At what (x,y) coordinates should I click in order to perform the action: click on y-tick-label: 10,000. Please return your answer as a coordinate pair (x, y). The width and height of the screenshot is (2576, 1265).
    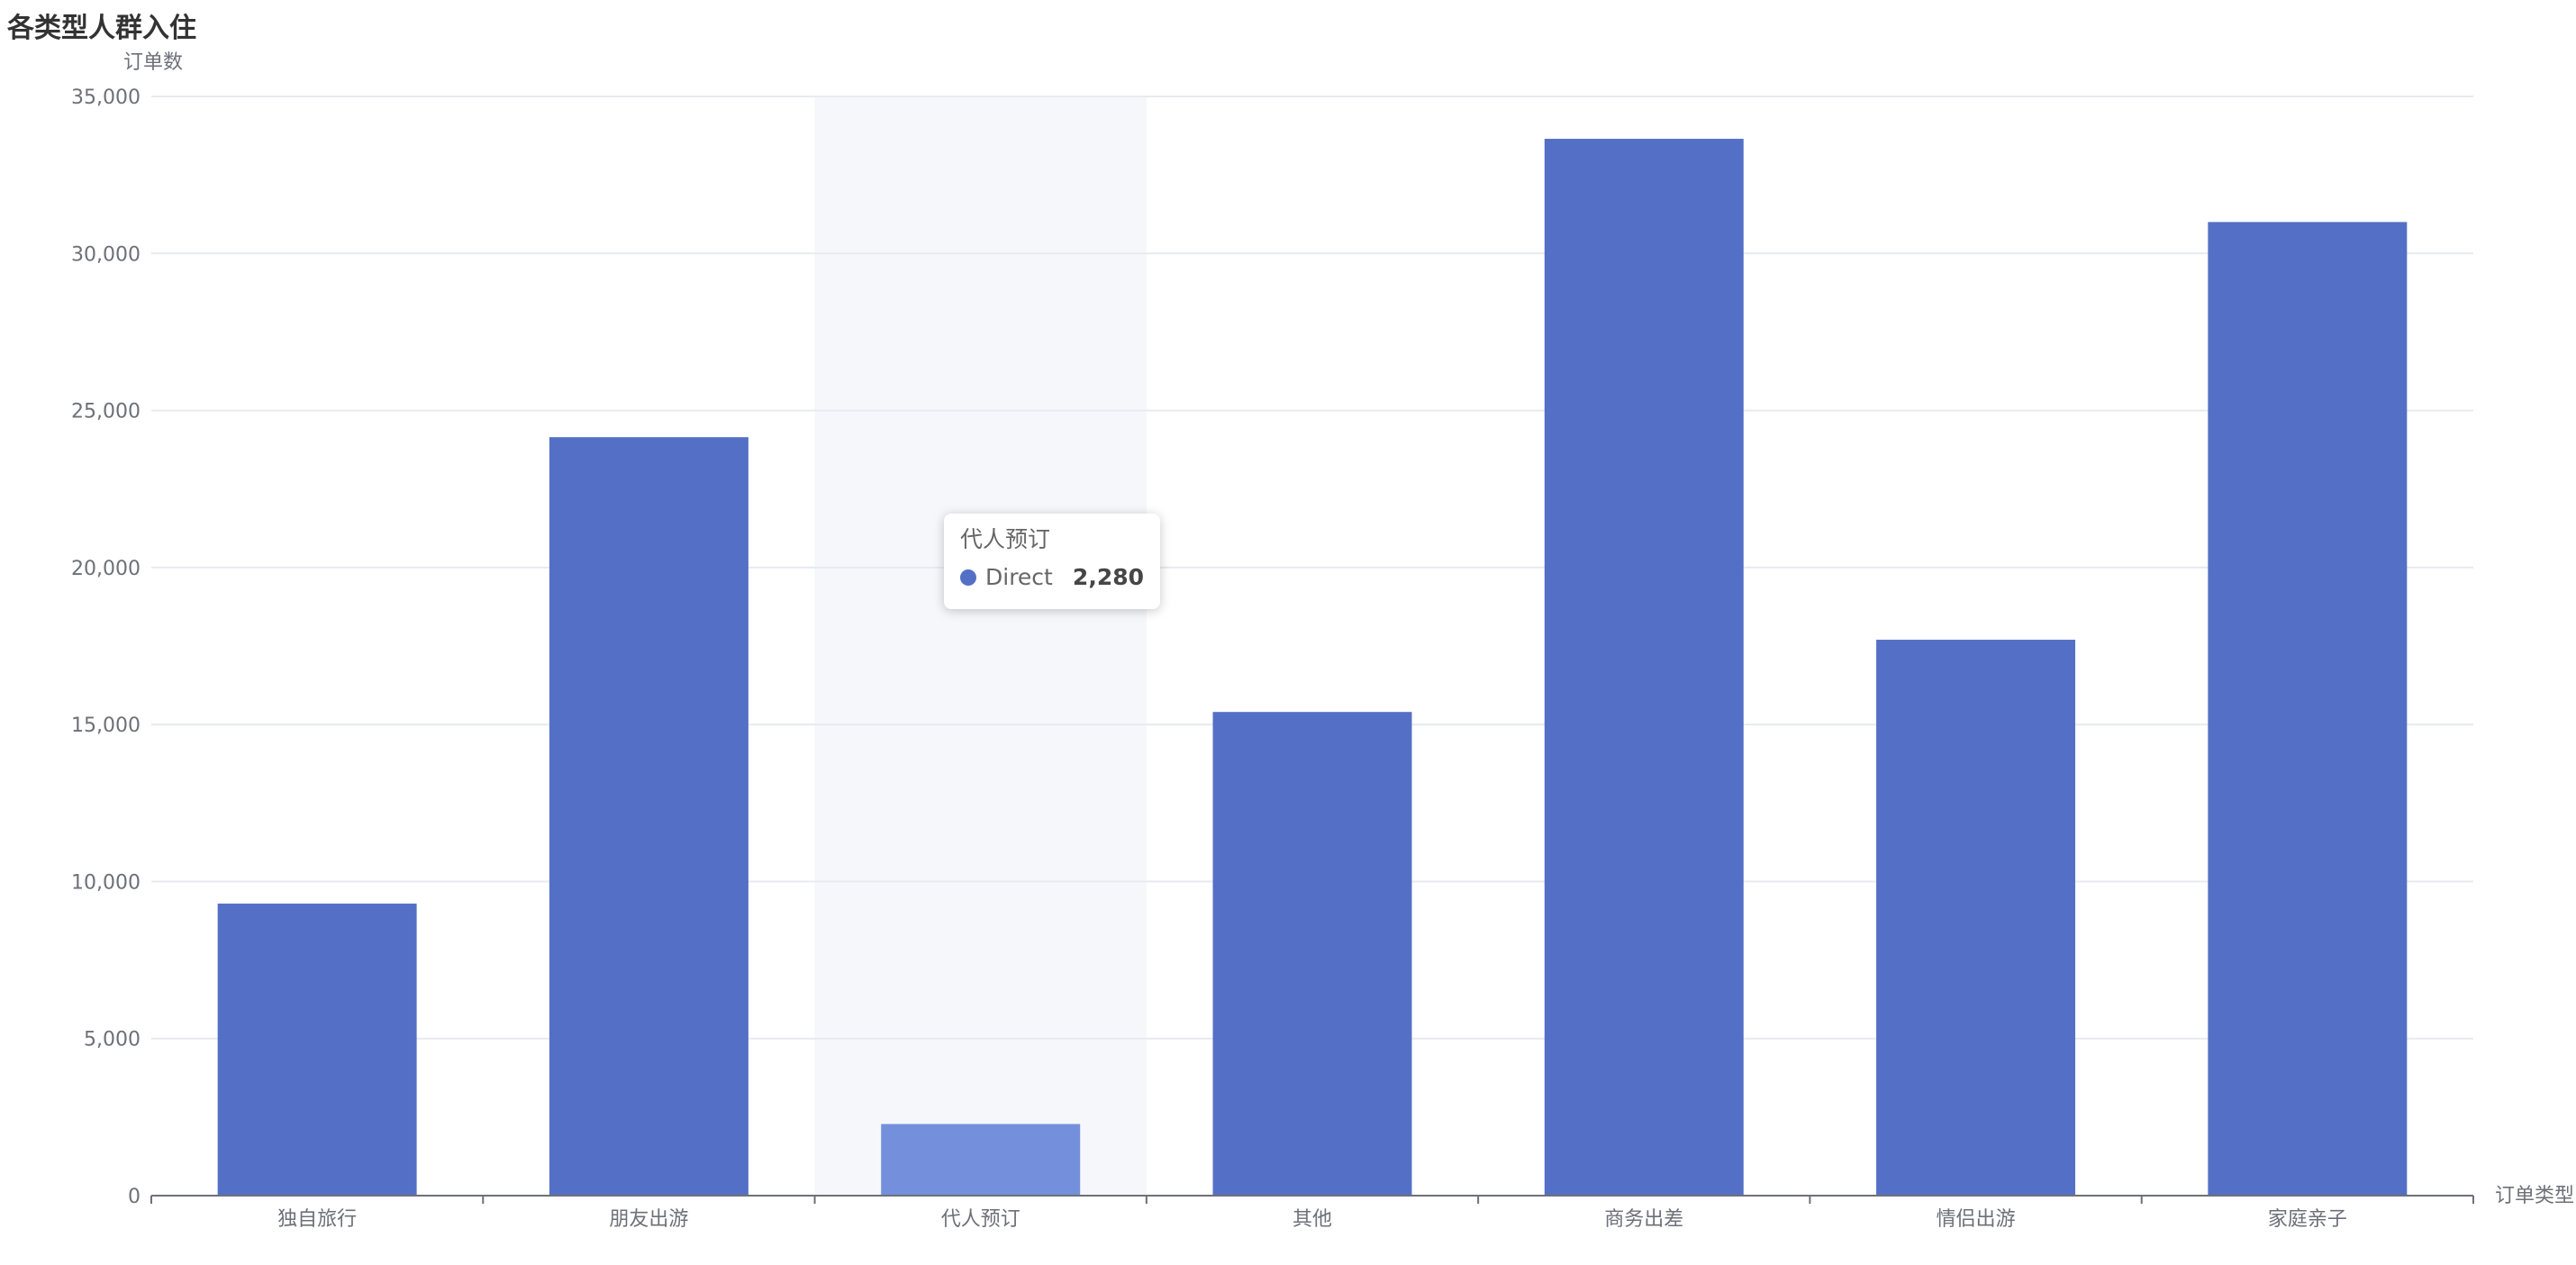
    Looking at the image, I should click on (106, 882).